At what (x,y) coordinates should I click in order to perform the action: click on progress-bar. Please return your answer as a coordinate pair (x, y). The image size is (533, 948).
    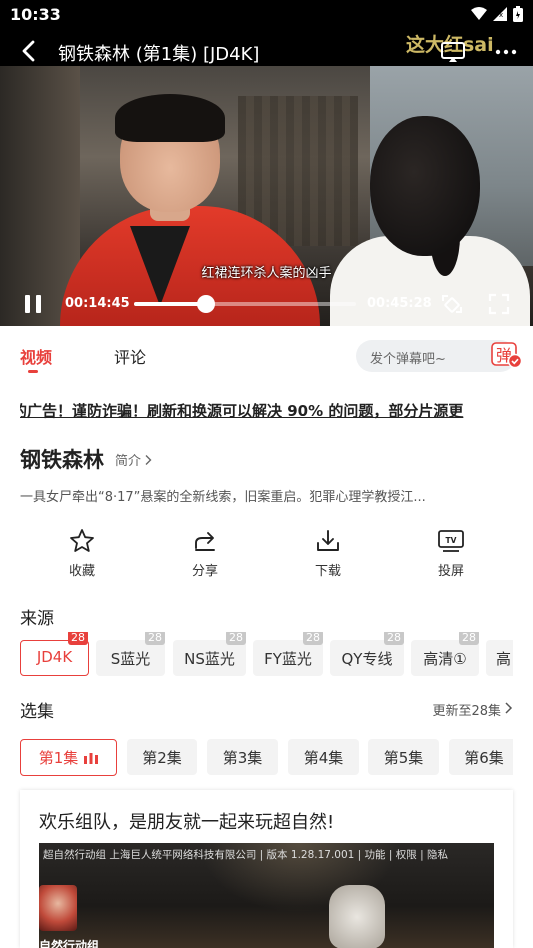
    Looking at the image, I should click on (245, 304).